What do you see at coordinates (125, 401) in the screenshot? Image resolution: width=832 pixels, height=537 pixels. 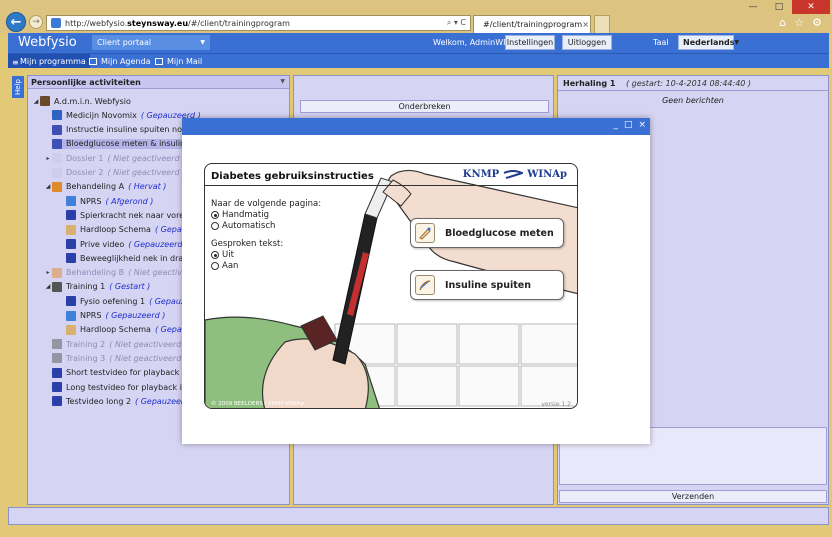 I see `tree-item-body: Testvideo long 2( Gepauzeerd )` at bounding box center [125, 401].